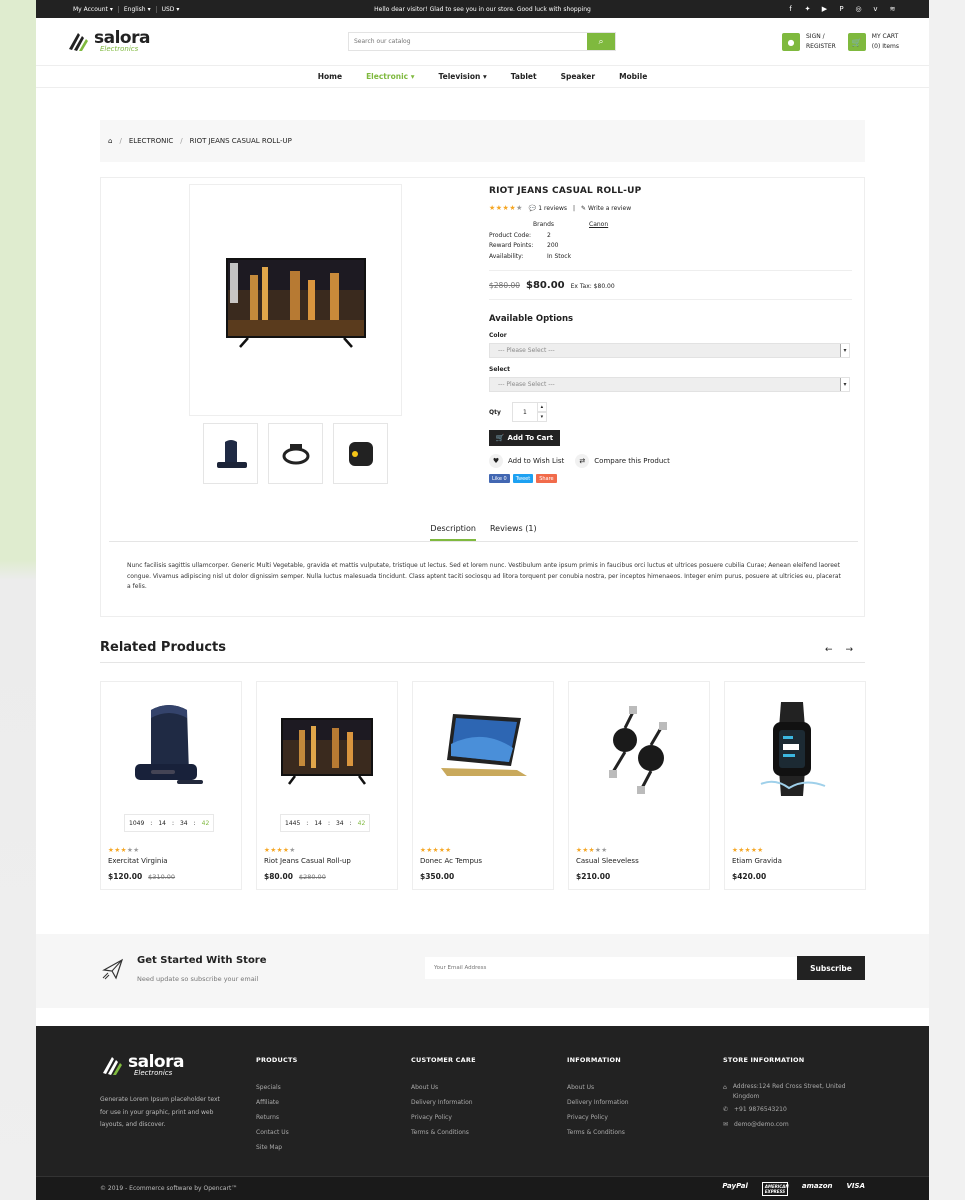  Describe the element at coordinates (633, 76) in the screenshot. I see `nav-item-mobile: Mobile` at that location.